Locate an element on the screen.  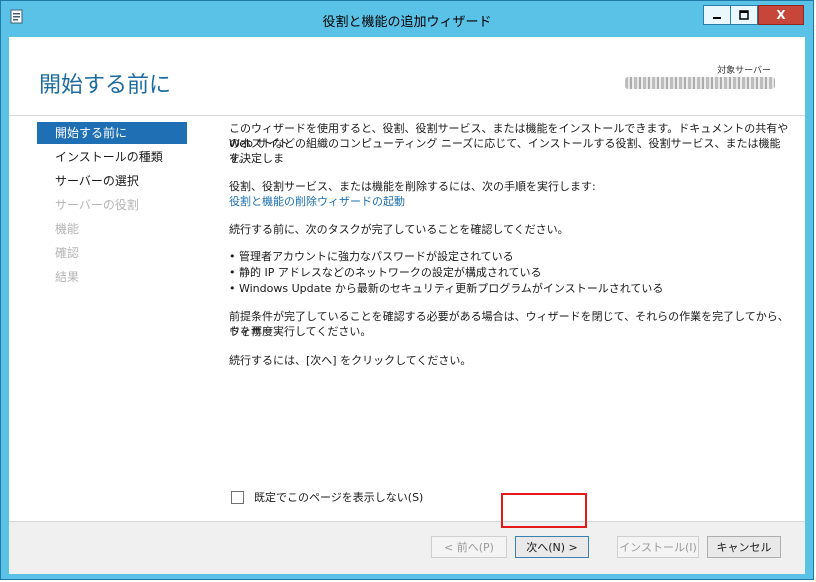
maximize-button is located at coordinates (744, 15).